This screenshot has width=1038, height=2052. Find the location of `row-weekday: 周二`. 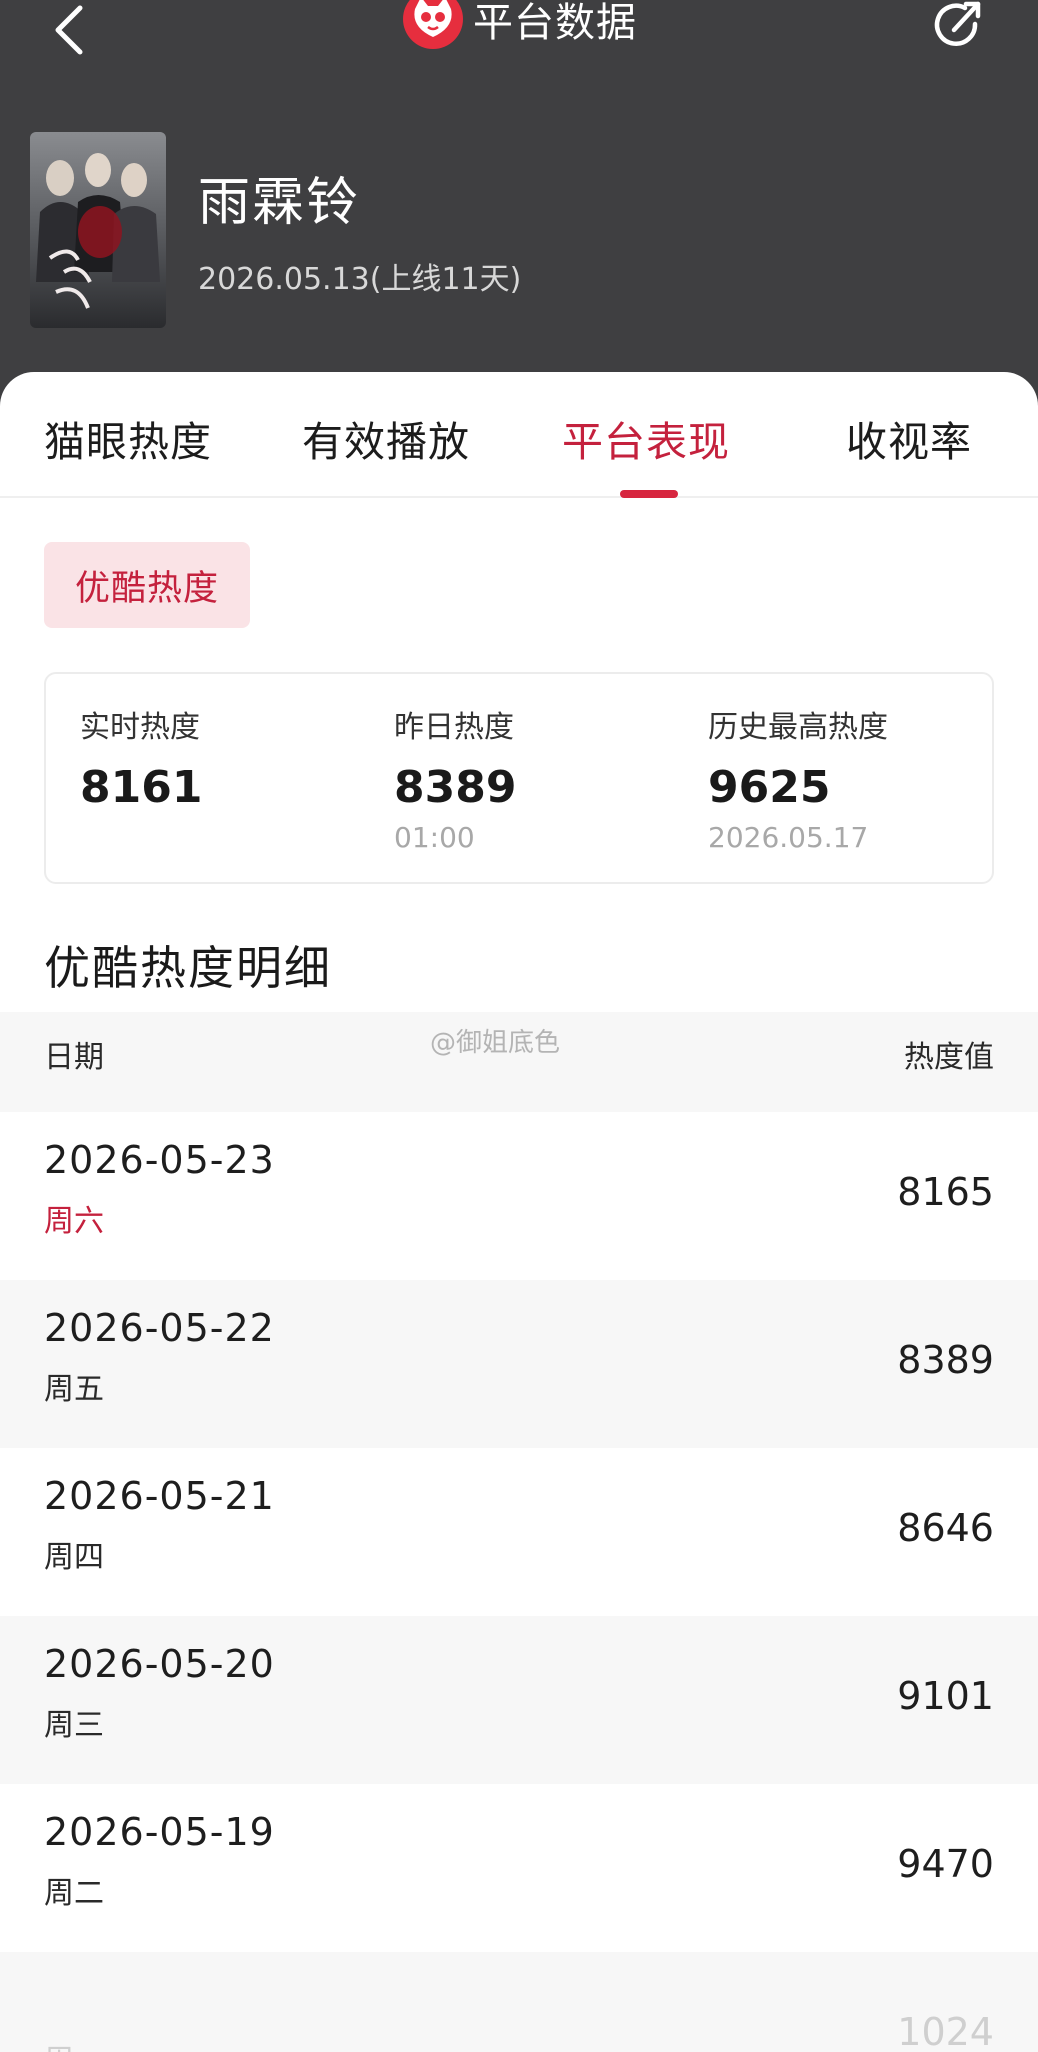

row-weekday: 周二 is located at coordinates (74, 1893).